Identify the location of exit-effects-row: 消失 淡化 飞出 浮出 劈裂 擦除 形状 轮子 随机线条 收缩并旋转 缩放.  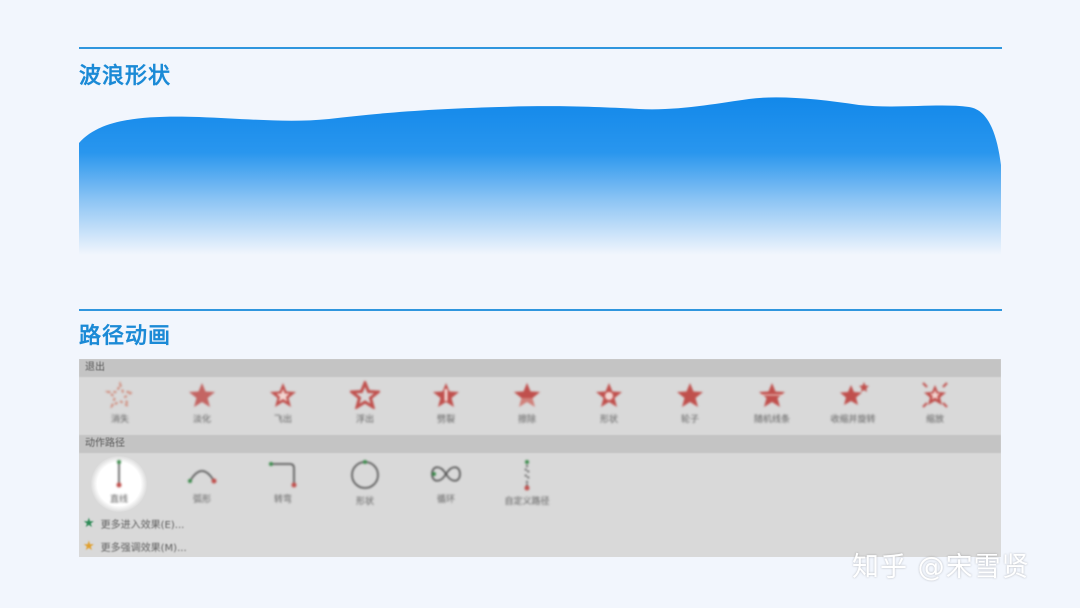
(540, 406).